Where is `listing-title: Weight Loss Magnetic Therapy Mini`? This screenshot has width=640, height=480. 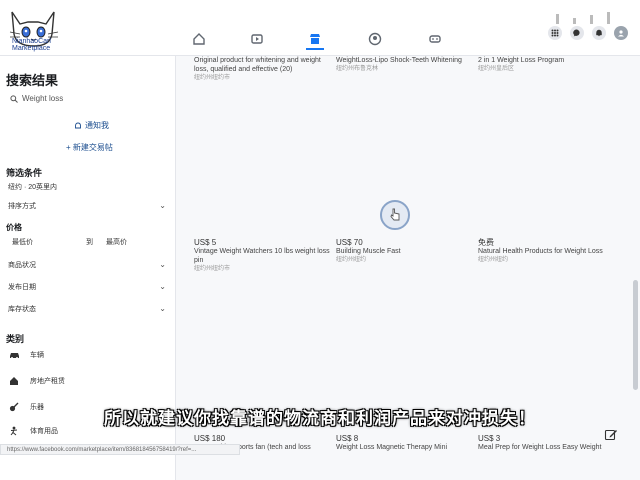
listing-title: Weight Loss Magnetic Therapy Mini is located at coordinates (392, 447).